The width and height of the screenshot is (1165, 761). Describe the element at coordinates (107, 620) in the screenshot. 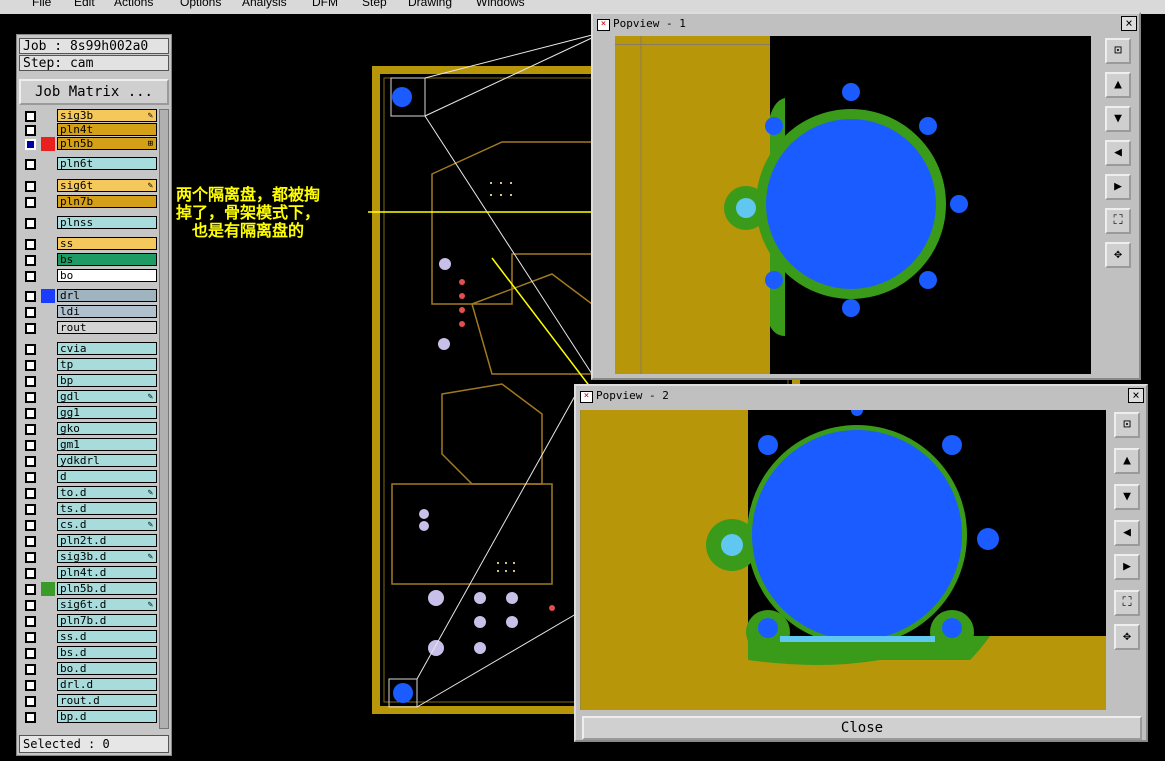

I see `layer-name: pln7b.d` at that location.